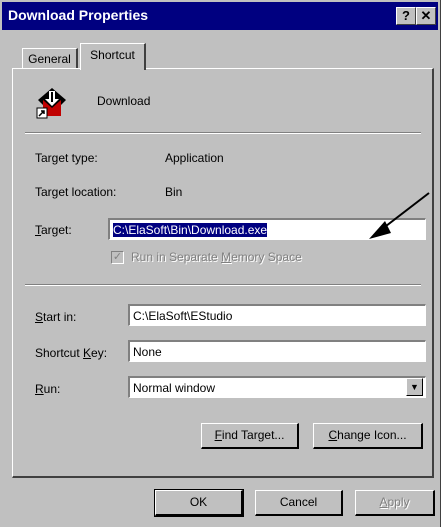  Describe the element at coordinates (124, 101) in the screenshot. I see `shortcut-name: Download` at that location.